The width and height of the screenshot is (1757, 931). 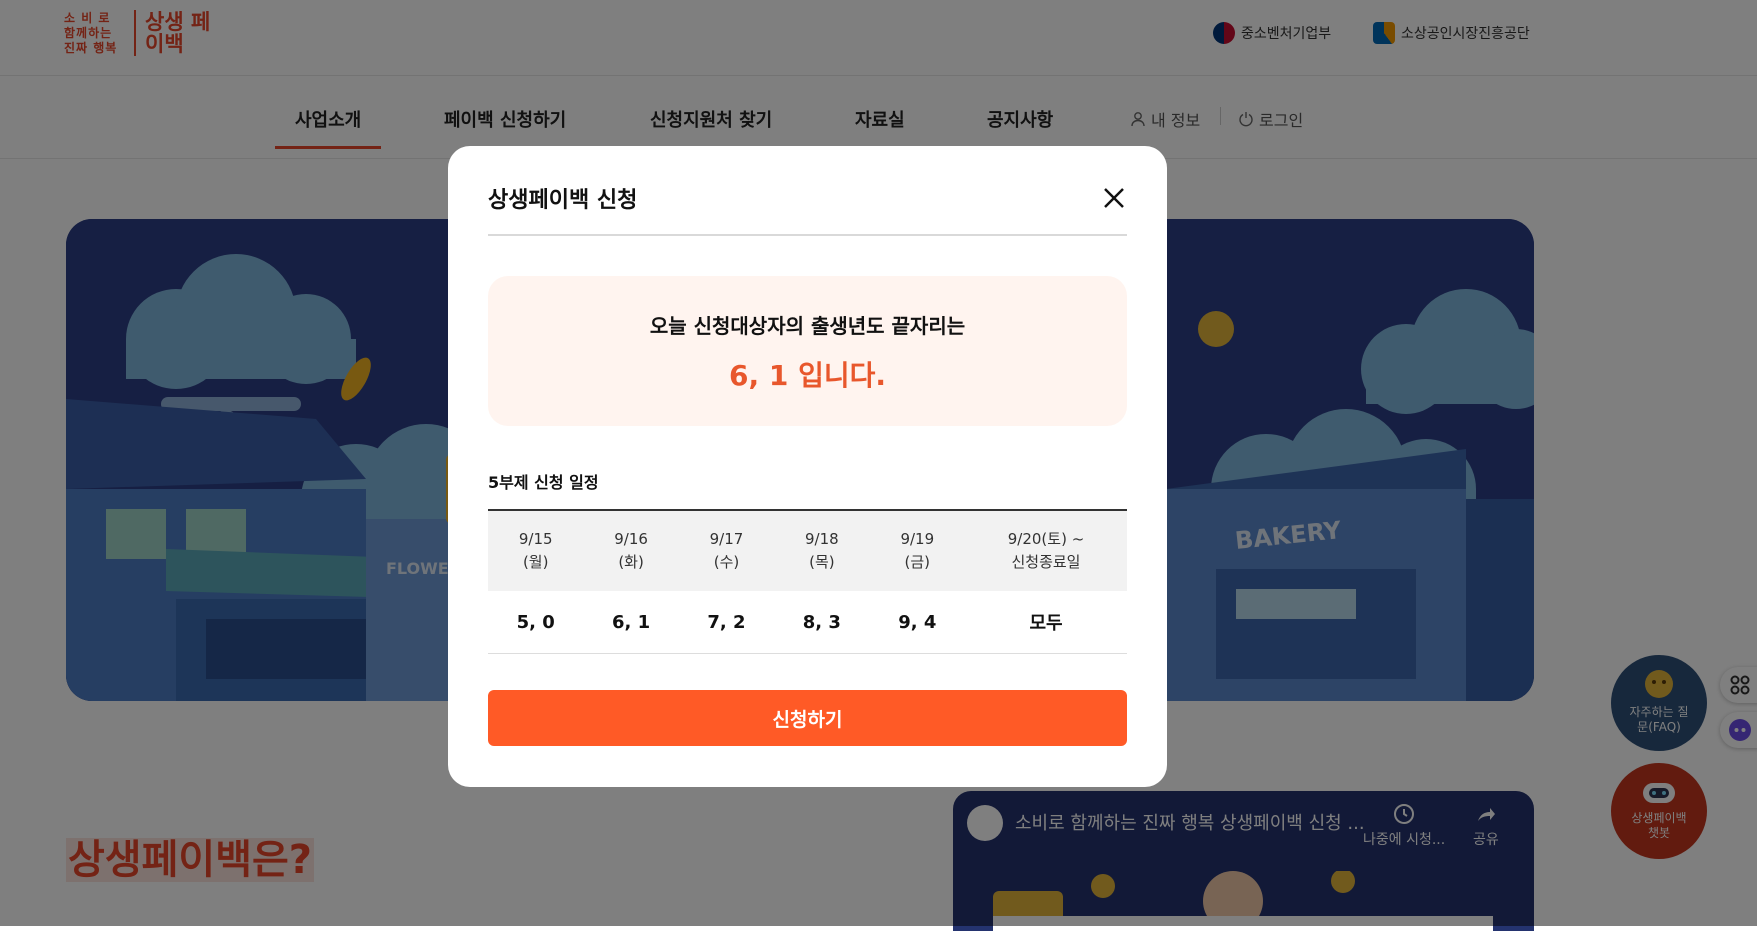 I want to click on schedule-digits: 9, 4, so click(x=917, y=622).